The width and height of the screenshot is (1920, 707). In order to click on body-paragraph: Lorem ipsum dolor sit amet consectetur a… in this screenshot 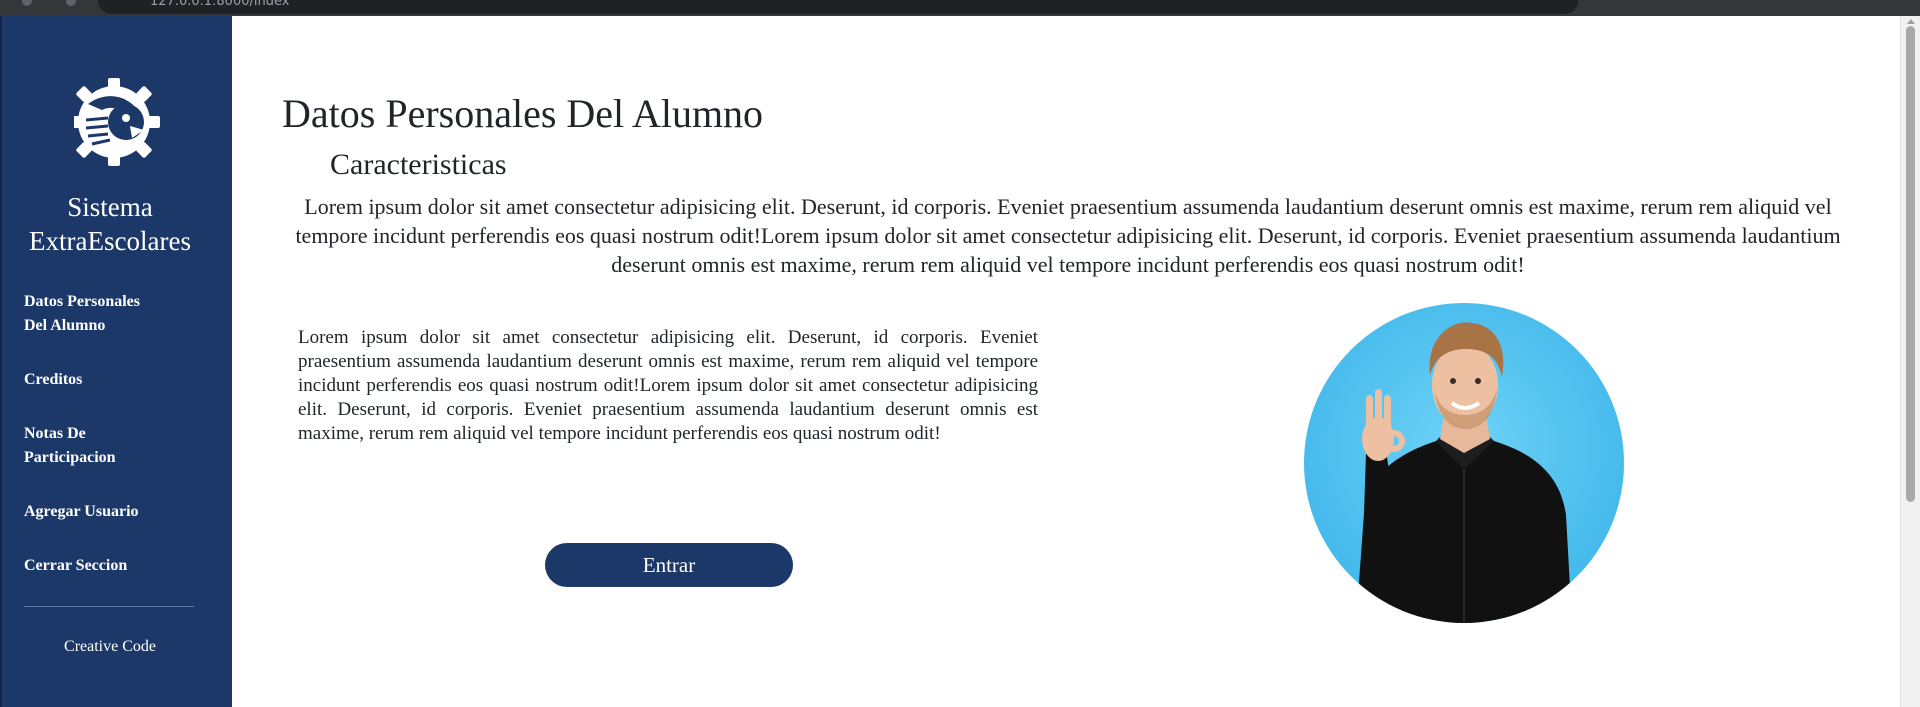, I will do `click(668, 385)`.